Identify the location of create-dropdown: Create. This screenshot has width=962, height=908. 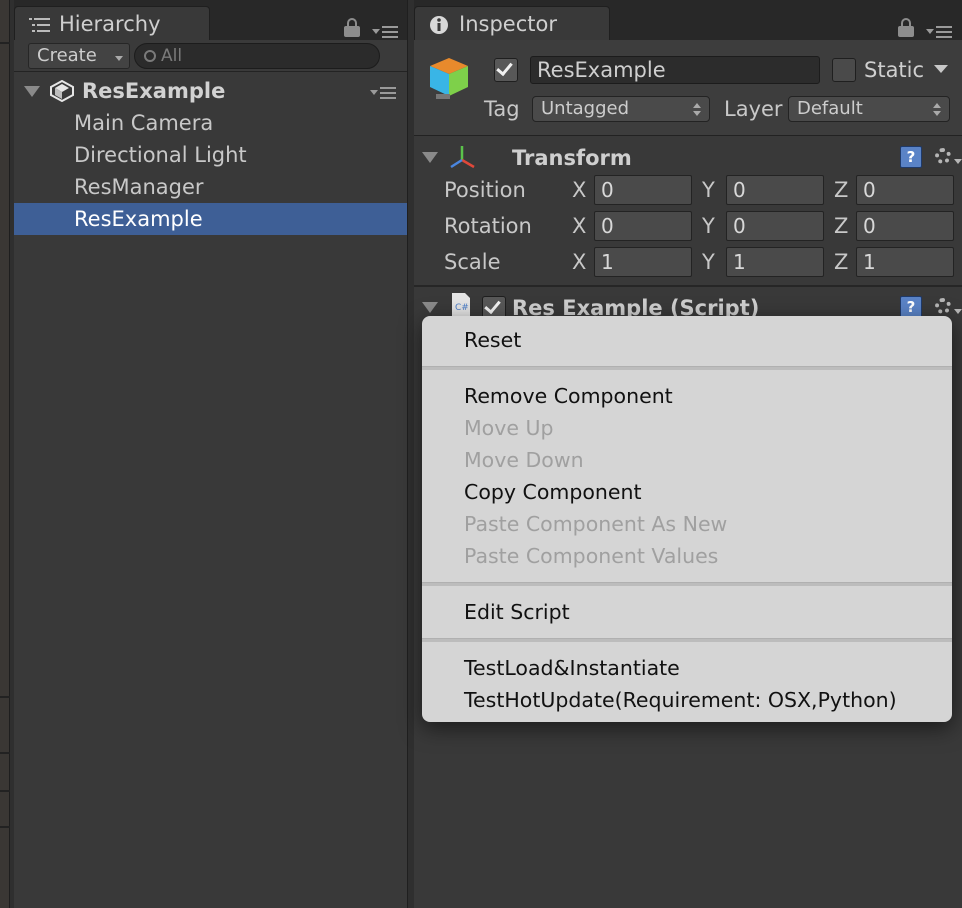
(79, 56).